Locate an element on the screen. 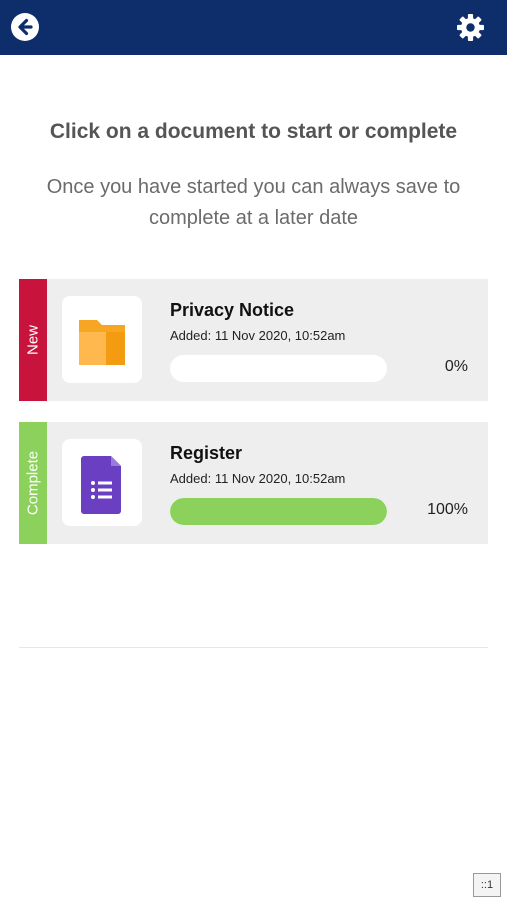 The image size is (507, 900). document-title: Privacy Notice is located at coordinates (232, 310).